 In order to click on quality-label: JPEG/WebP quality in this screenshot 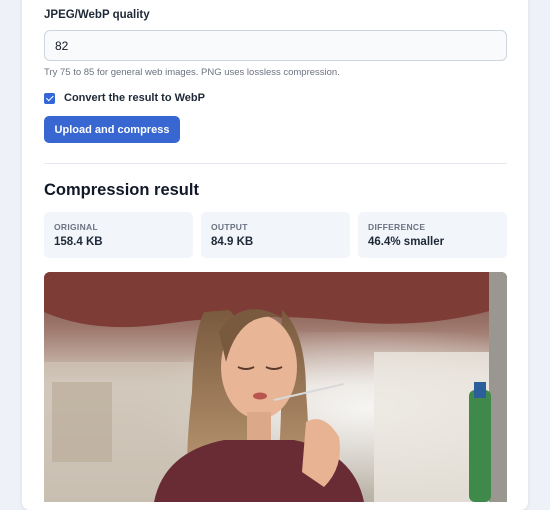, I will do `click(97, 15)`.